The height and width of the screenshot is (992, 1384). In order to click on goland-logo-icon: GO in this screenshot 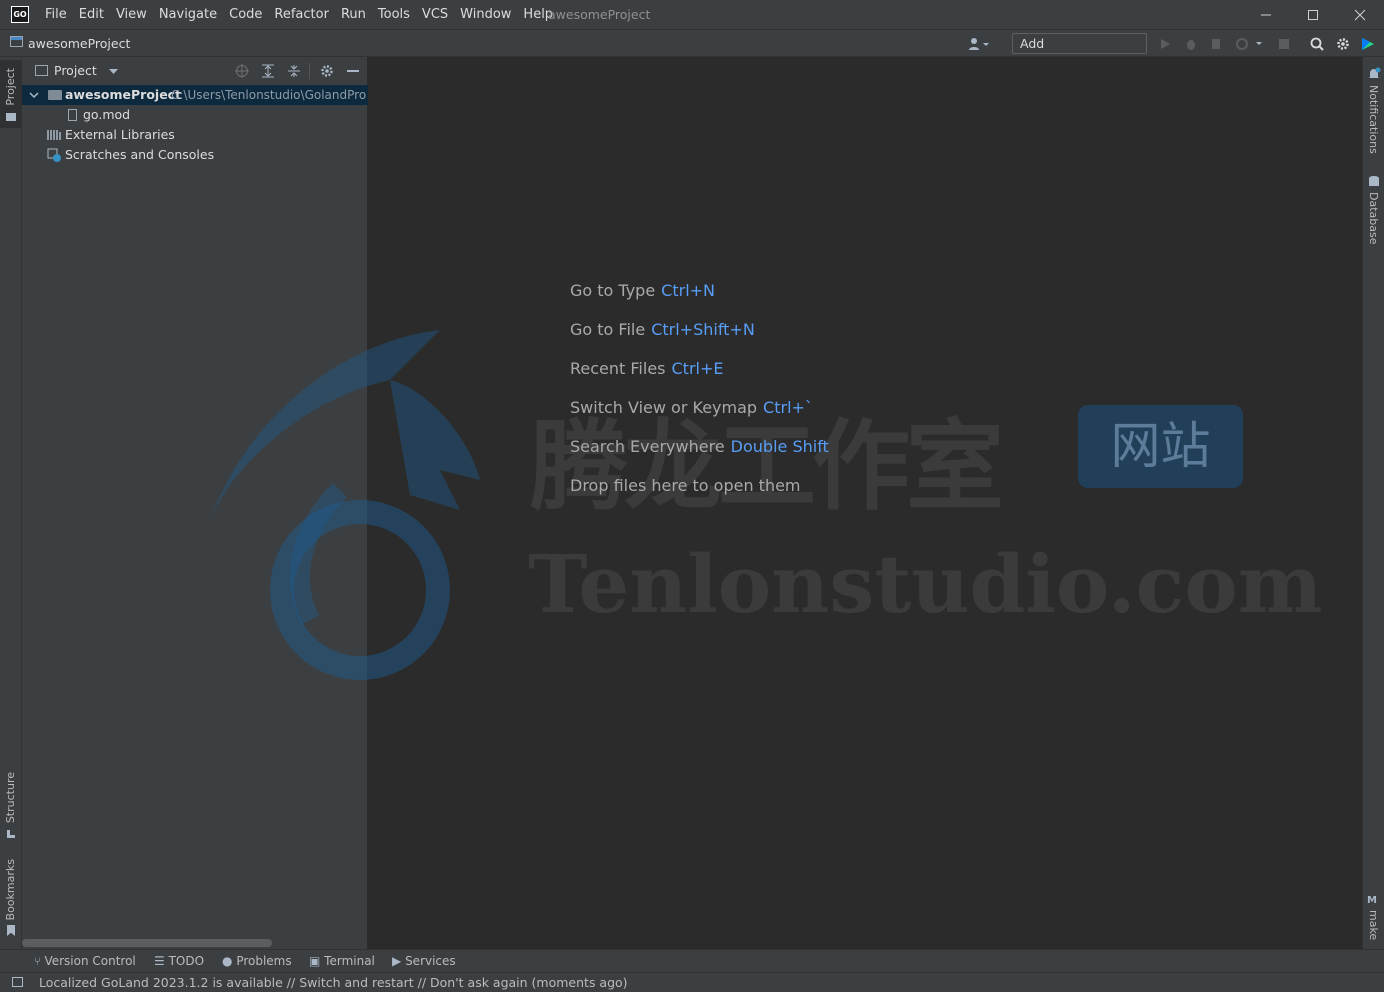, I will do `click(20, 14)`.